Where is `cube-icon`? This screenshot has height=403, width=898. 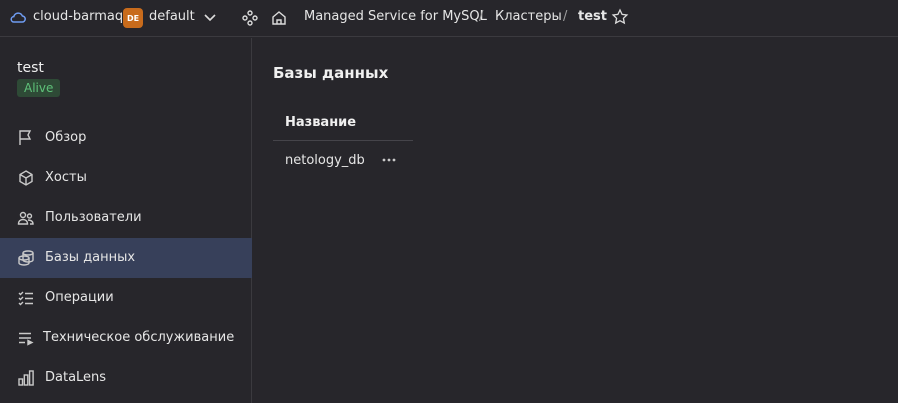
cube-icon is located at coordinates (26, 178).